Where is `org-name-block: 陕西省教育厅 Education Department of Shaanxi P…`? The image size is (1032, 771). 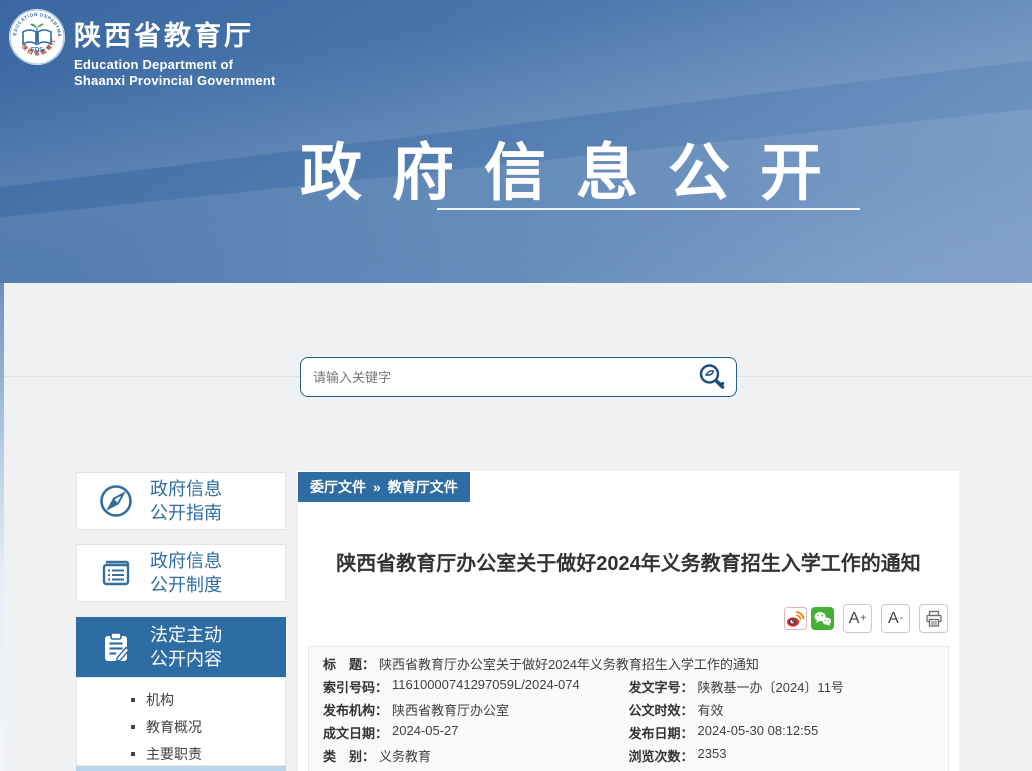
org-name-block: 陕西省教育厅 Education Department of Shaanxi P… is located at coordinates (175, 51).